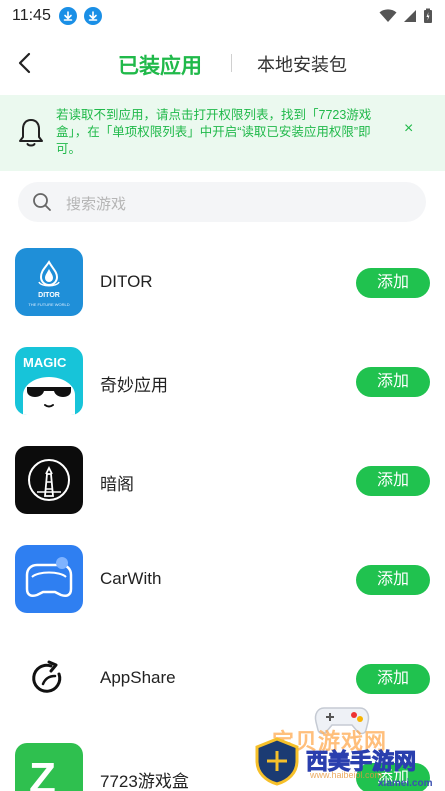  I want to click on watermark-url: www.haibeiol.com, so click(346, 775).